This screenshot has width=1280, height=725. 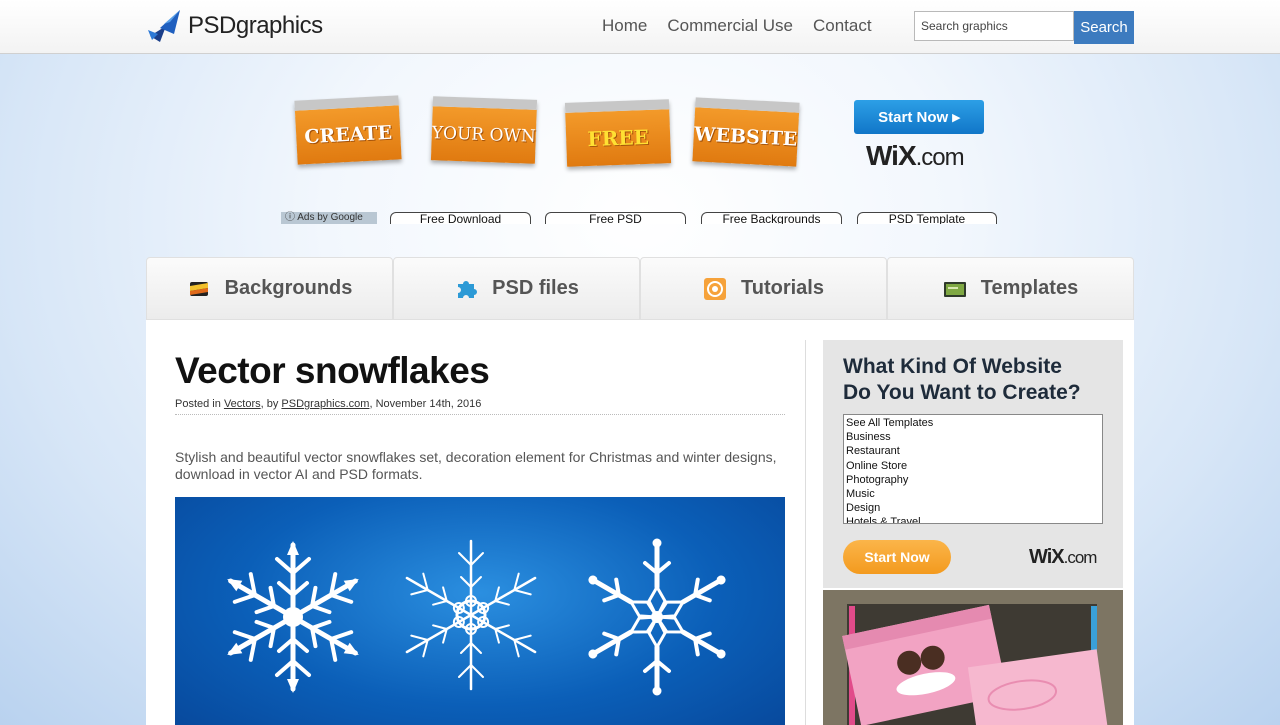 What do you see at coordinates (255, 25) in the screenshot?
I see `logo-text: PSDgraphics` at bounding box center [255, 25].